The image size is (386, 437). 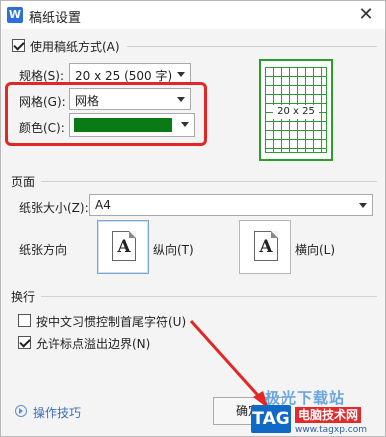 I want to click on title-bar: W 稿纸设置 ✕, so click(x=193, y=15).